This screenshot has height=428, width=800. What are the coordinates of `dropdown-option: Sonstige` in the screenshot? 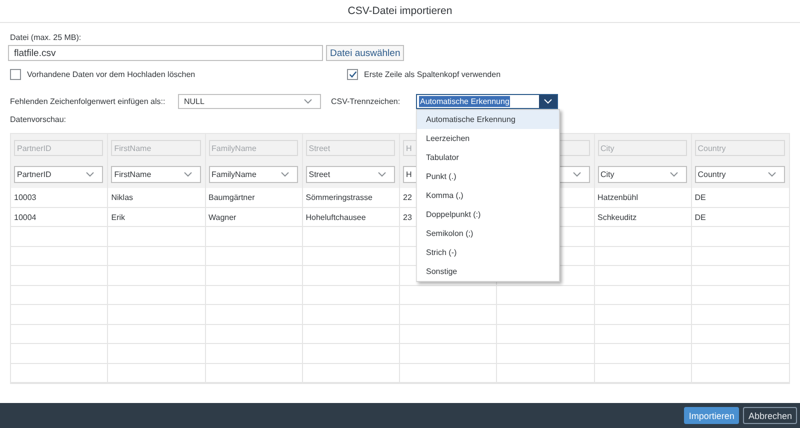 It's located at (488, 271).